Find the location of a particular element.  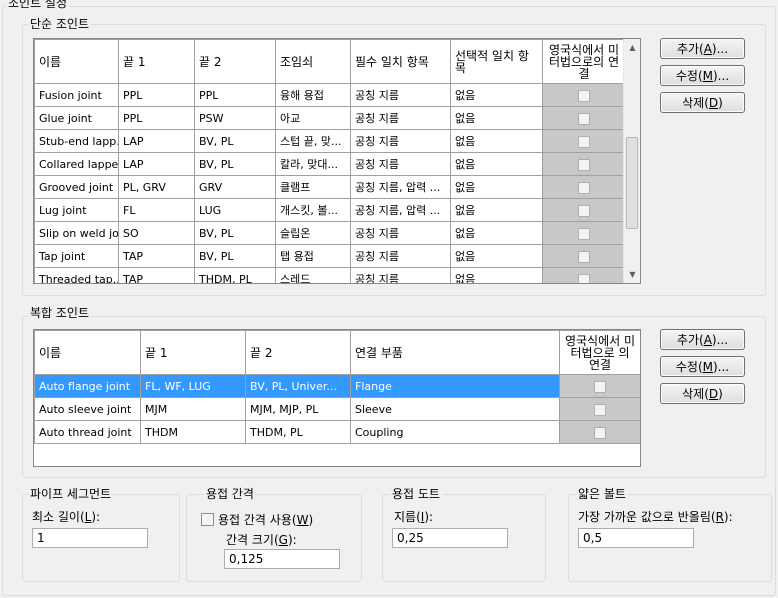

table-row: Auto sleeve joint MJM MJM, MJP, PL Sleeve is located at coordinates (337, 409).